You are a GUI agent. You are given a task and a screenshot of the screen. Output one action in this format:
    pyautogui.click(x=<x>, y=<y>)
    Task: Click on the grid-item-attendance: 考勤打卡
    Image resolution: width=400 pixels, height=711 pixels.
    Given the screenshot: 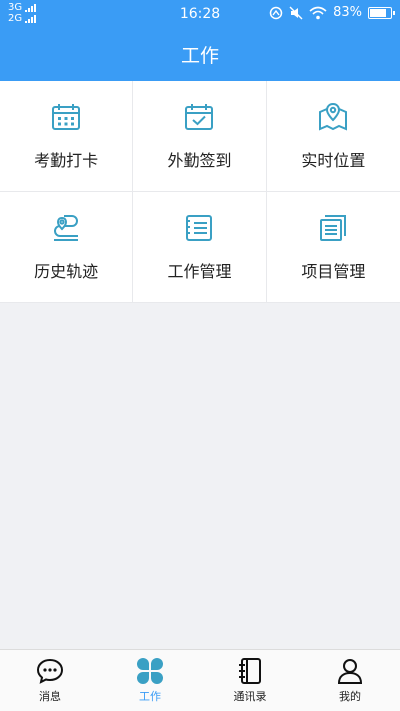 What is the action you would take?
    pyautogui.click(x=67, y=136)
    